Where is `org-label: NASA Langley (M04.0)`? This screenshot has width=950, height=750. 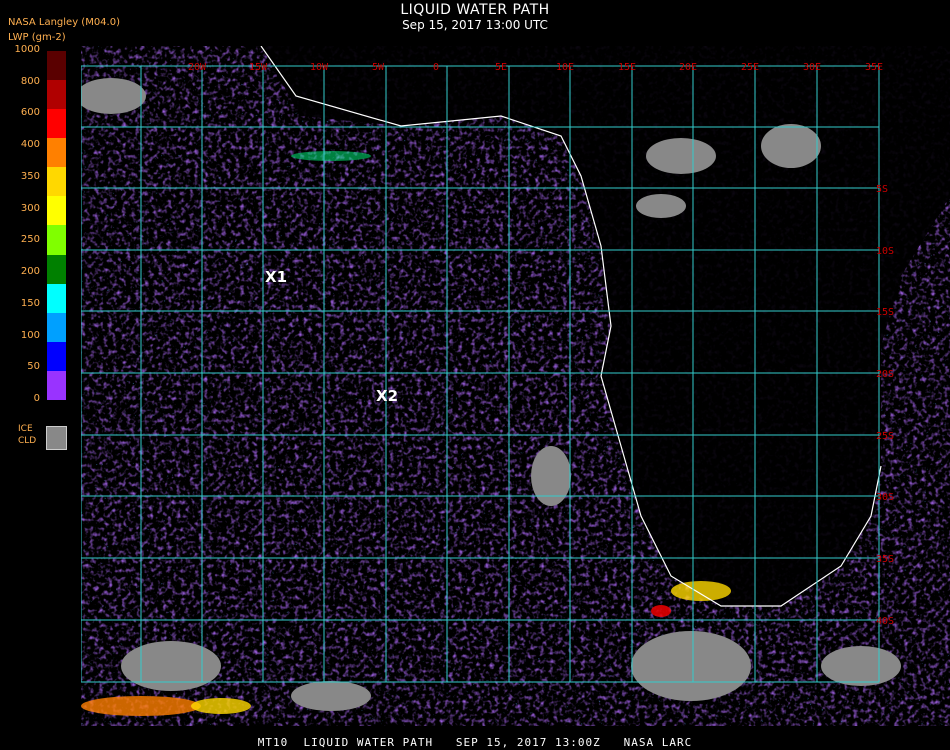 org-label: NASA Langley (M04.0) is located at coordinates (64, 22).